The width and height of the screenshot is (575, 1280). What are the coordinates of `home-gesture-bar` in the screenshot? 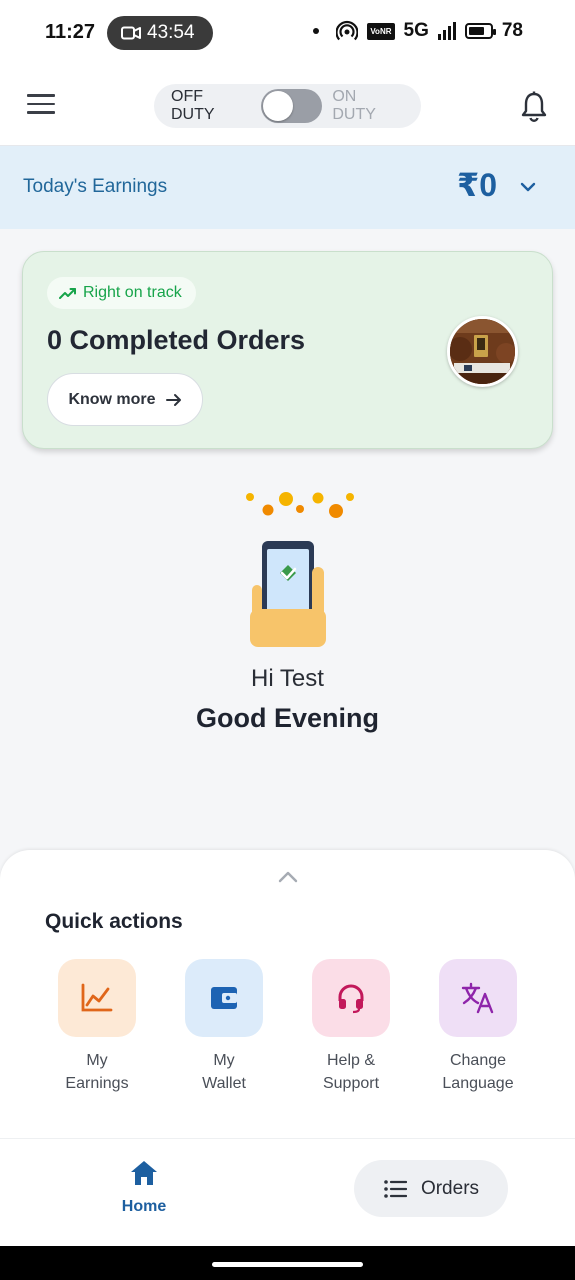 It's located at (287, 1264).